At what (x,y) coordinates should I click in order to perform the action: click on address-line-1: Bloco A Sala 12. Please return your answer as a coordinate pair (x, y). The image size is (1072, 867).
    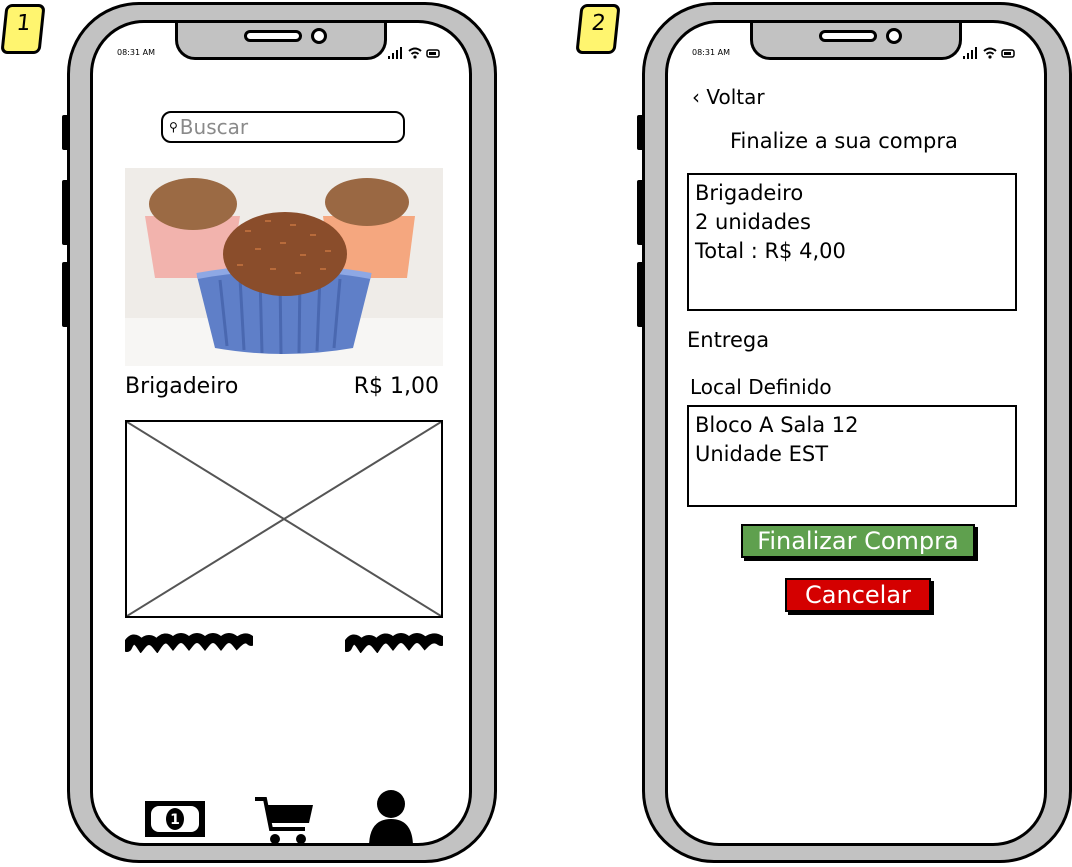
    Looking at the image, I should click on (777, 425).